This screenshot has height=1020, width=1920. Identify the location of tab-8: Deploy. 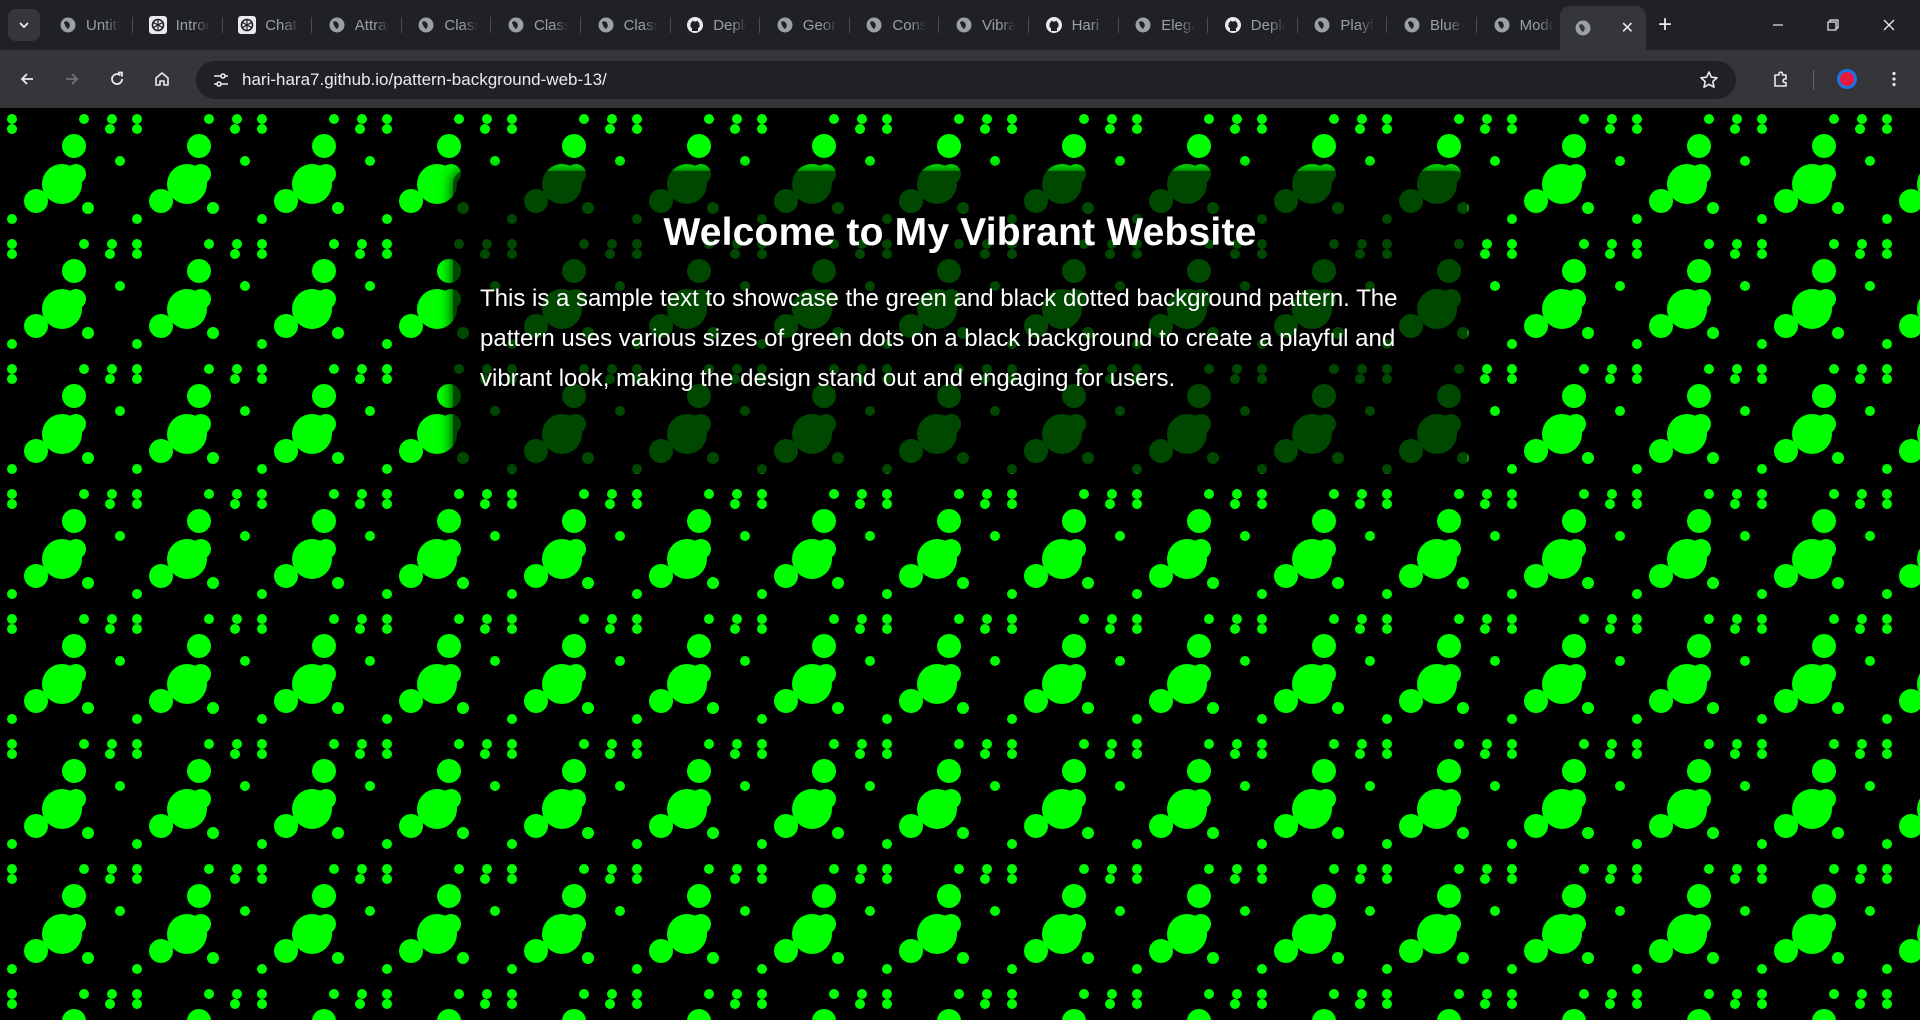
(716, 25).